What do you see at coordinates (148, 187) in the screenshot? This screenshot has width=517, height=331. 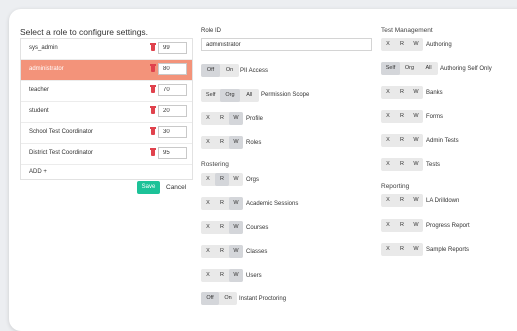 I see `save-button: Save` at bounding box center [148, 187].